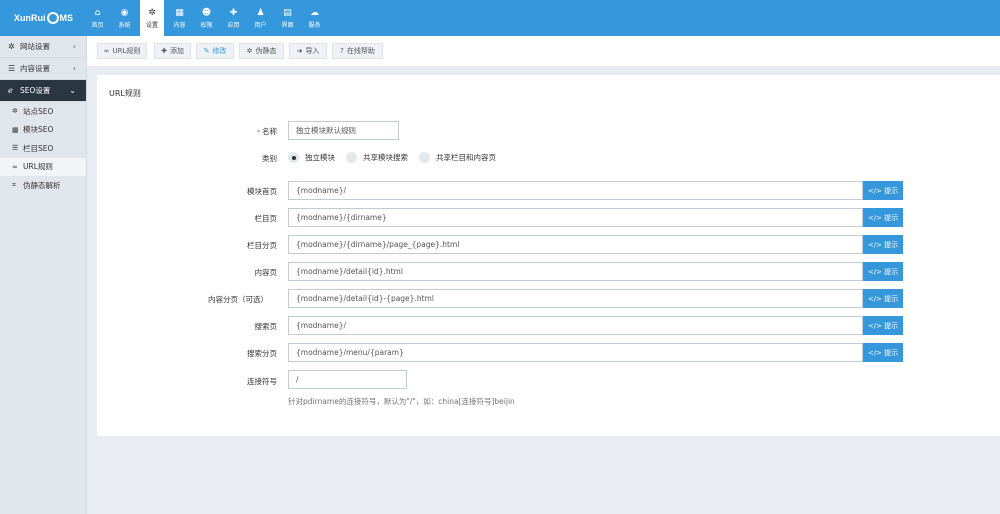 This screenshot has height=514, width=1000. What do you see at coordinates (35, 68) in the screenshot?
I see `sidebar-group-label: 内容设置` at bounding box center [35, 68].